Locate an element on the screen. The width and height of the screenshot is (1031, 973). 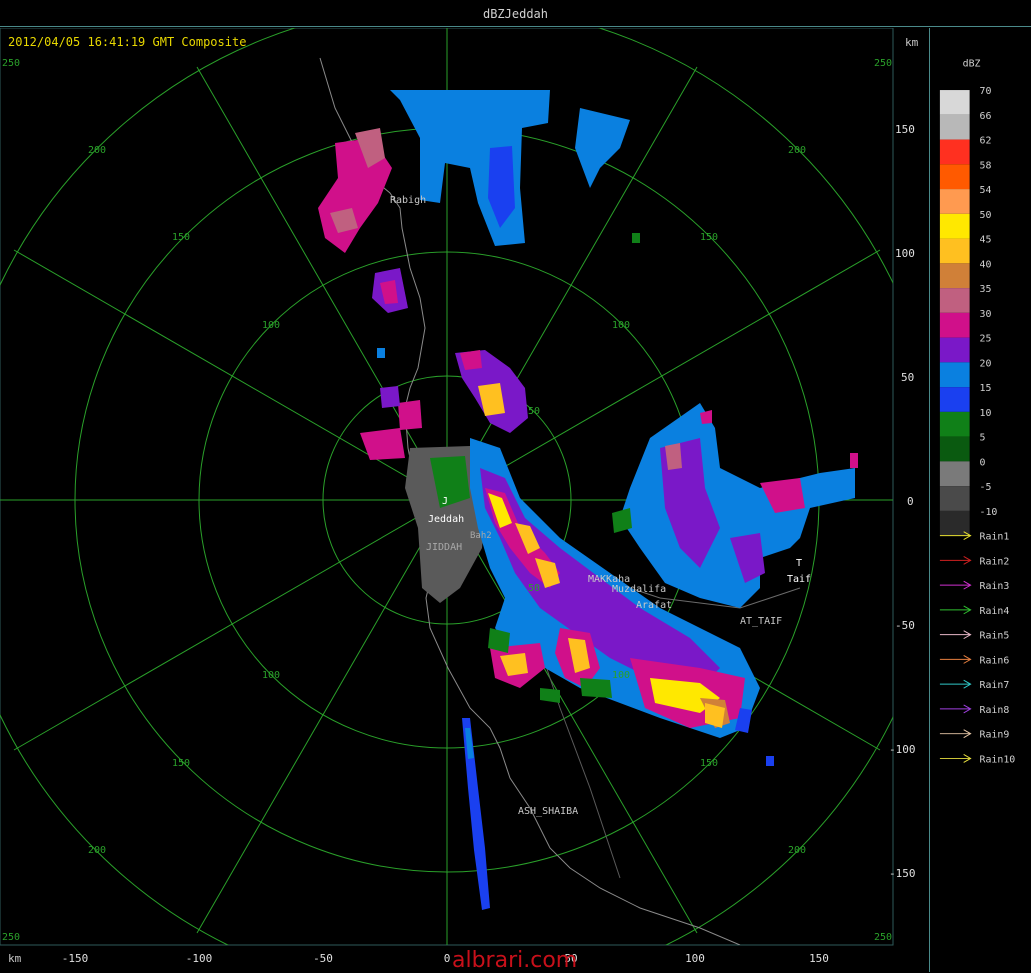
dbz-level-label: 54 is located at coordinates (986, 190).